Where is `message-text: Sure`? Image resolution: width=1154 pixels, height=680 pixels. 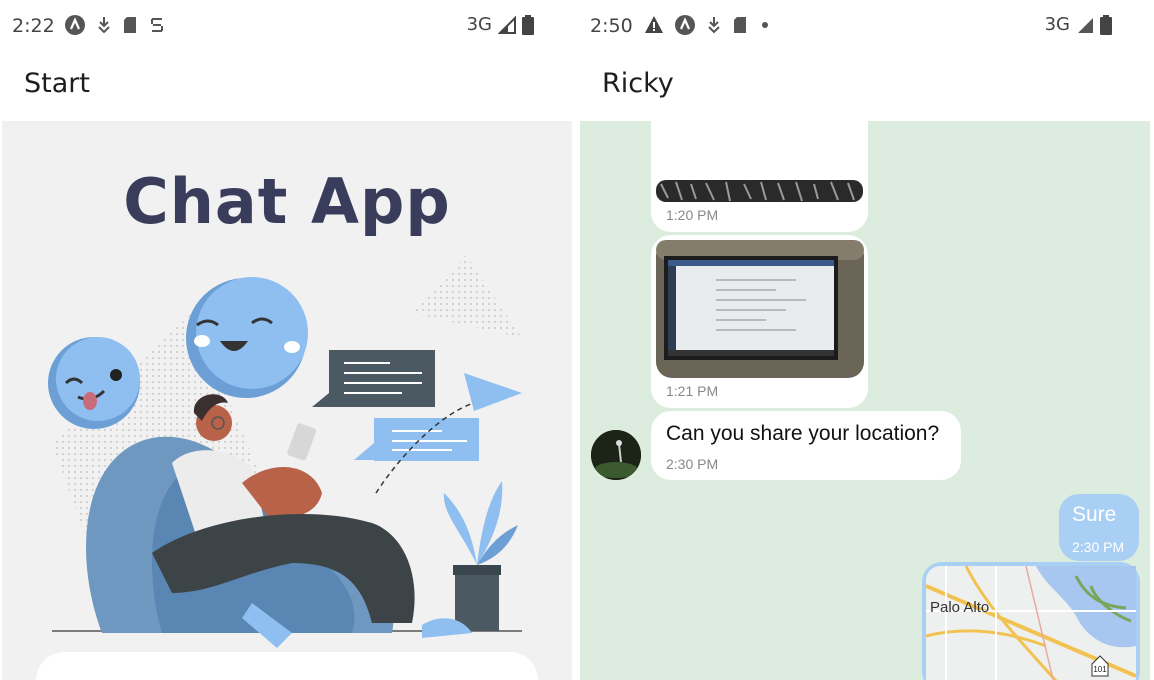
message-text: Sure is located at coordinates (1094, 514).